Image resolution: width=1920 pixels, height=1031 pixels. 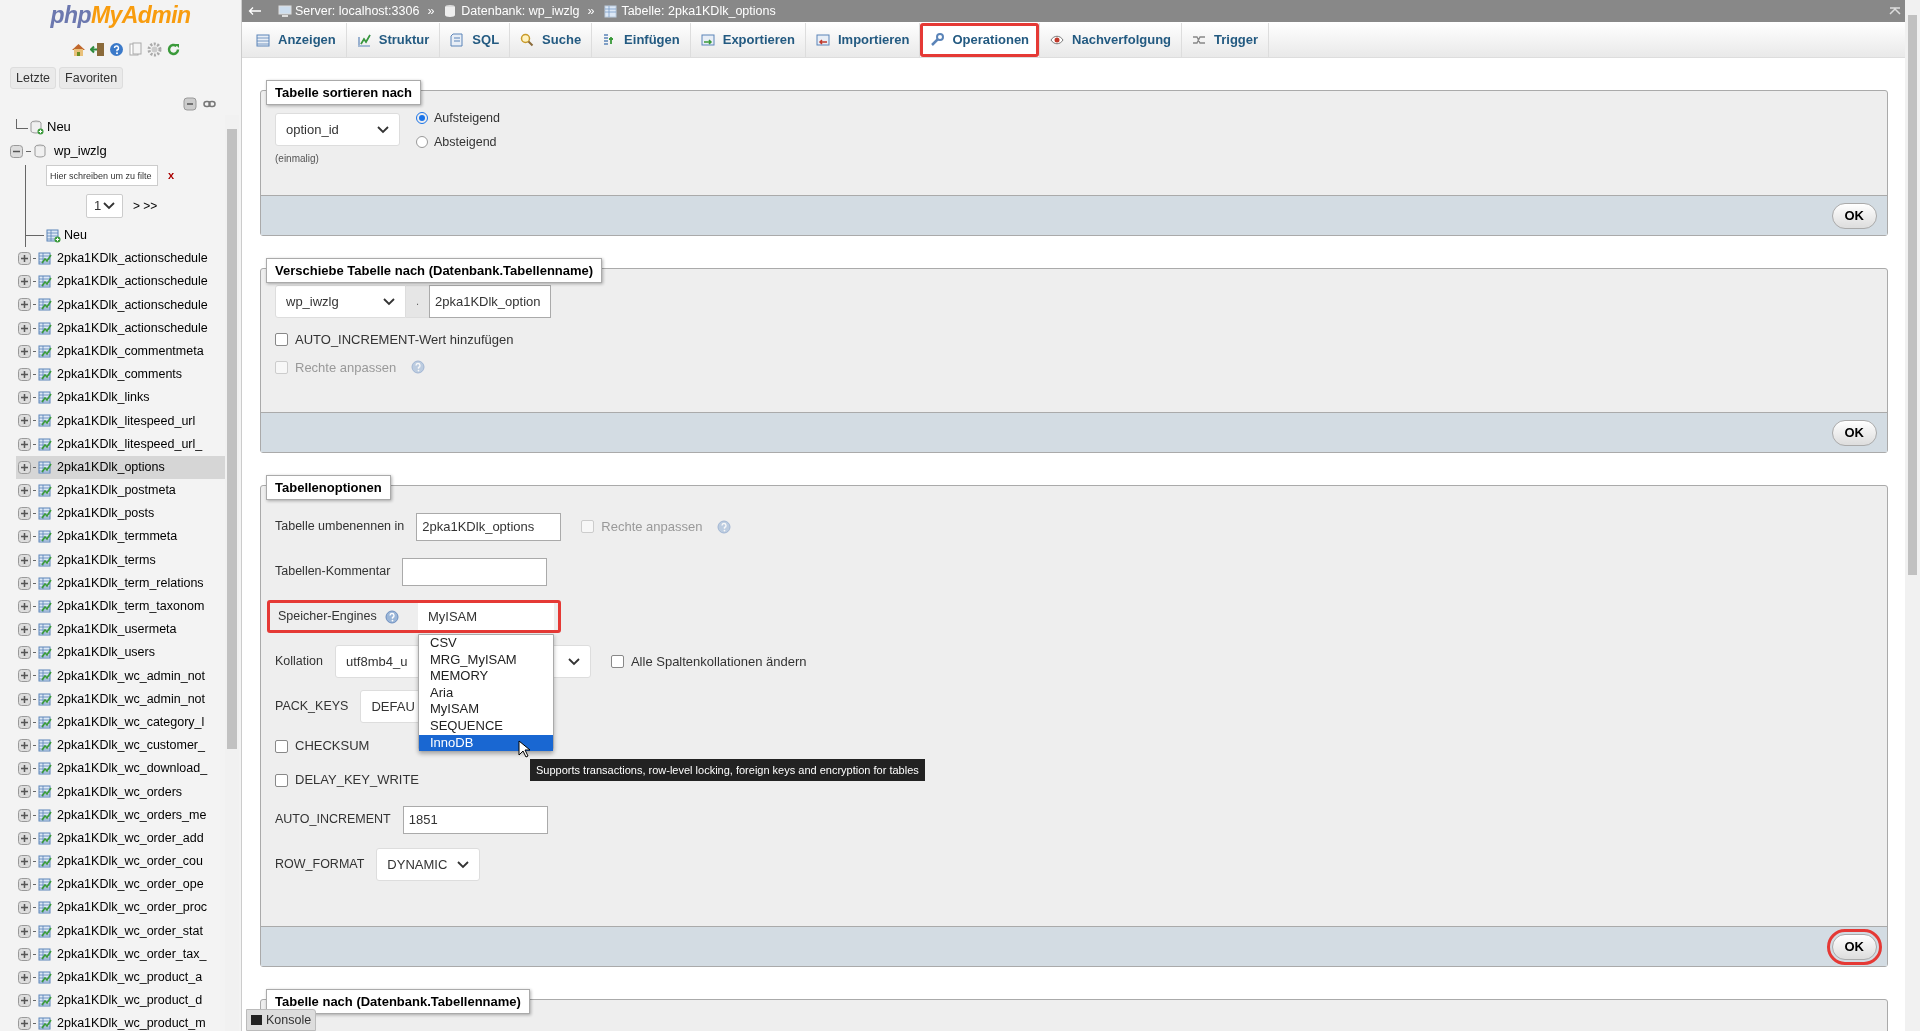 What do you see at coordinates (404, 340) in the screenshot?
I see `checkbox-label: AUTO_INCREMENT-Wert hinzufügen` at bounding box center [404, 340].